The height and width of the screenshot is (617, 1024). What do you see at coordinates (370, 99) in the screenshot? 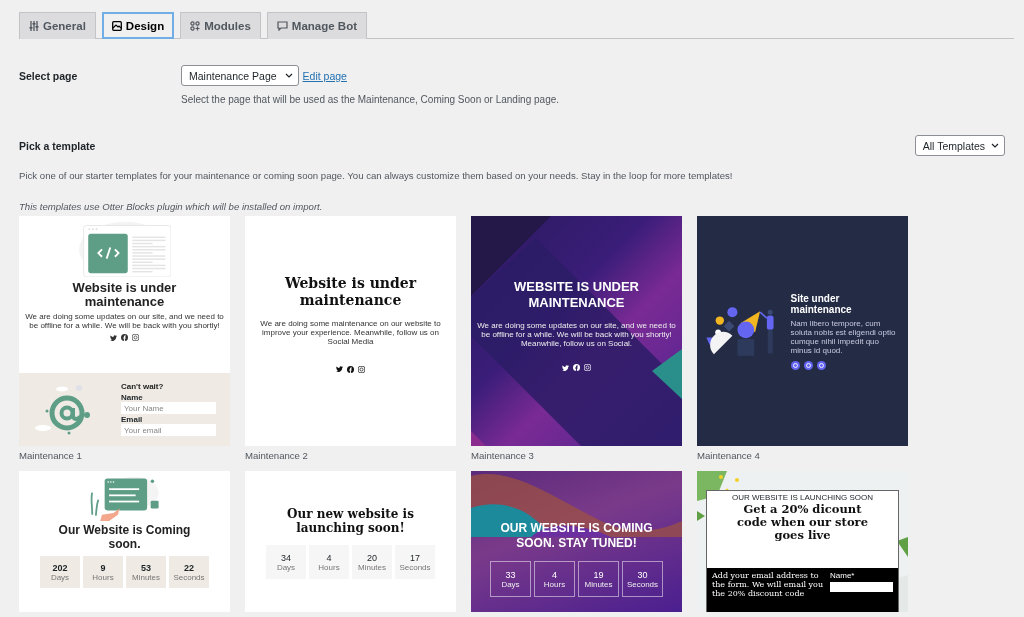
I see `help-text: Select the page that will be used as the Maintenance, Coming Soon or Landing page.` at bounding box center [370, 99].